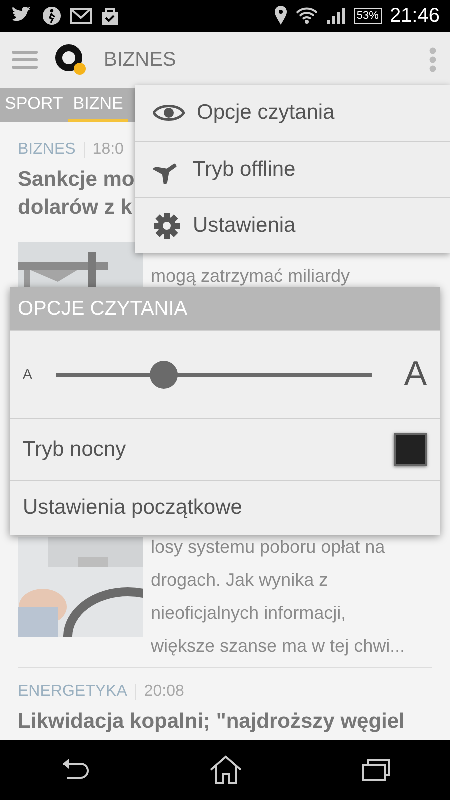 The height and width of the screenshot is (800, 450). What do you see at coordinates (226, 770) in the screenshot?
I see `home-icon` at bounding box center [226, 770].